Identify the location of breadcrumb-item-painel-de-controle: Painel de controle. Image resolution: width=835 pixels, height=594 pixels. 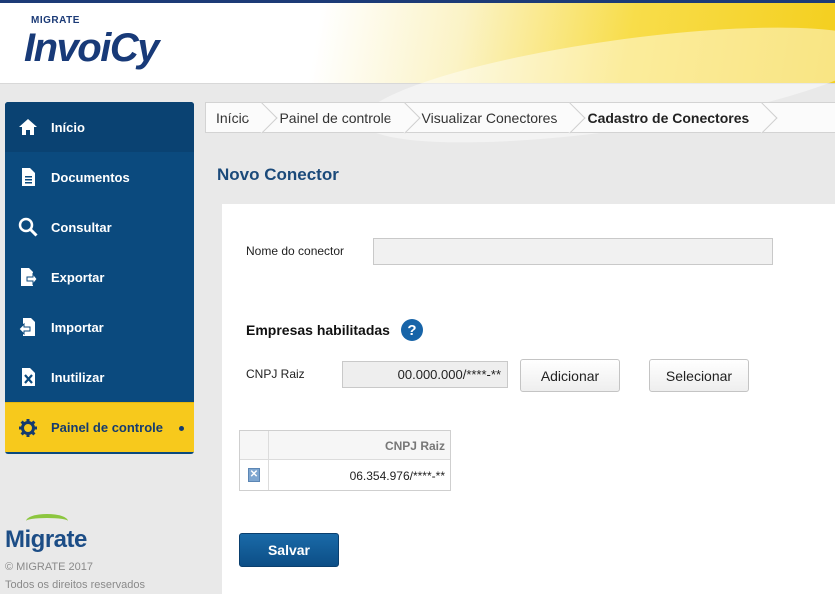
(336, 117).